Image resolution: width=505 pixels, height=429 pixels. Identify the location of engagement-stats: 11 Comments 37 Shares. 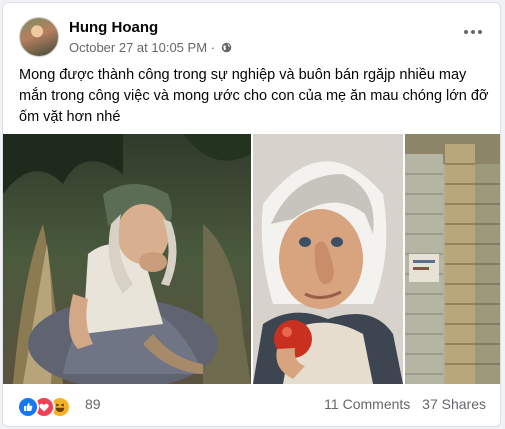
(401, 404).